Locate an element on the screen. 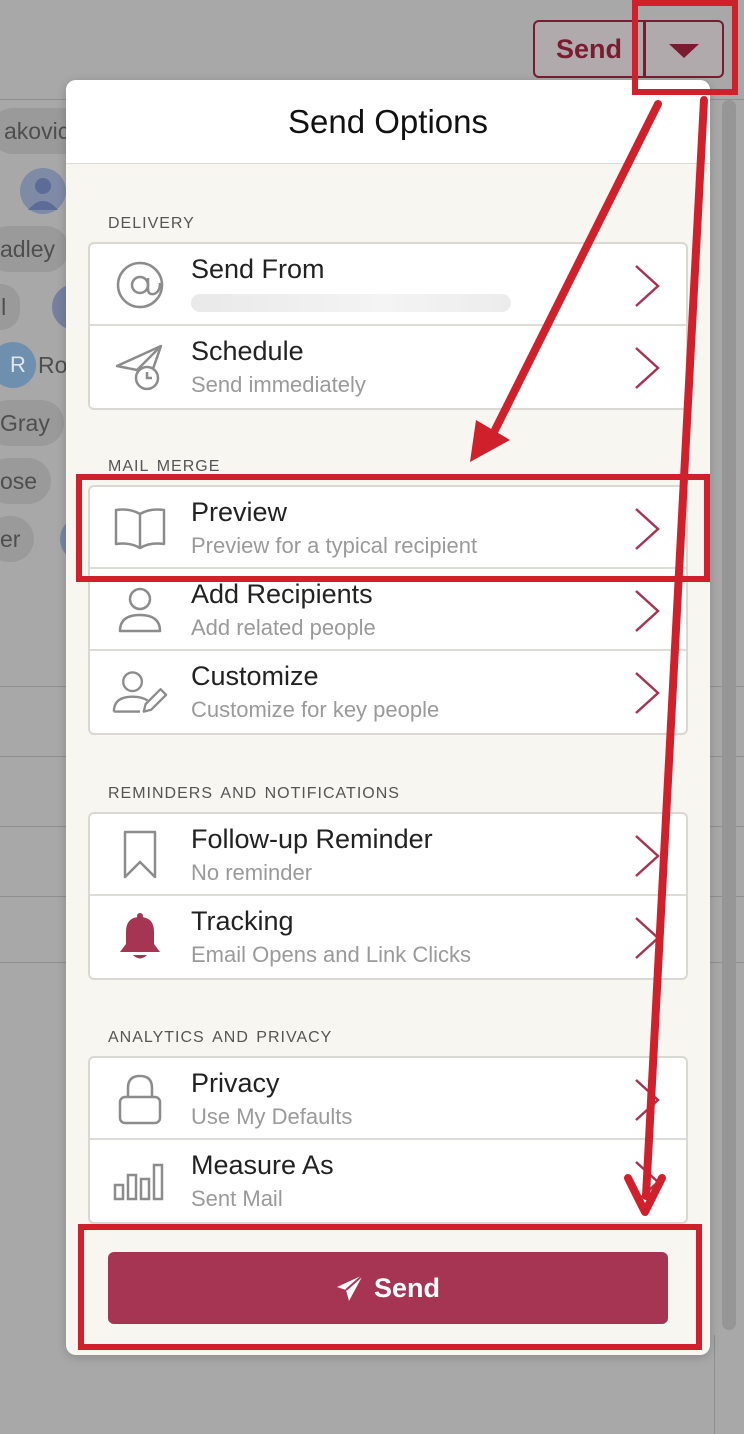 Image resolution: width=744 pixels, height=1434 pixels. person-edit-icon is located at coordinates (140, 692).